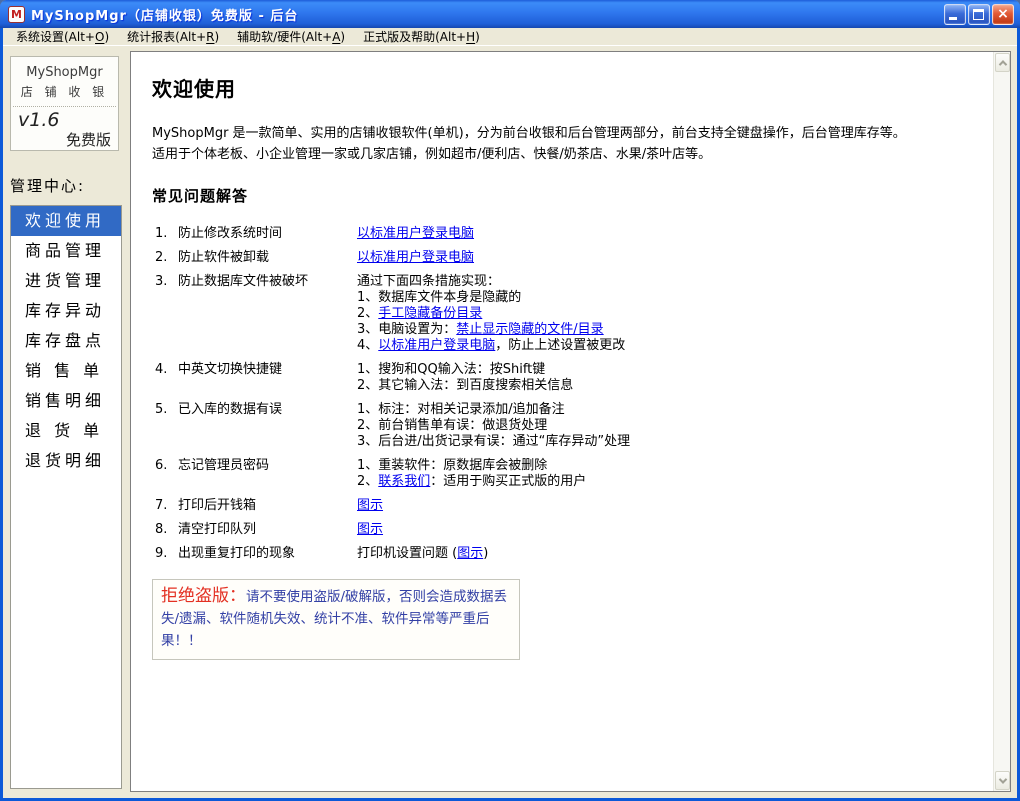  What do you see at coordinates (666, 330) in the screenshot?
I see `faq-answer-line: 3、电脑设置为：禁止显示隐藏的文件/目录` at bounding box center [666, 330].